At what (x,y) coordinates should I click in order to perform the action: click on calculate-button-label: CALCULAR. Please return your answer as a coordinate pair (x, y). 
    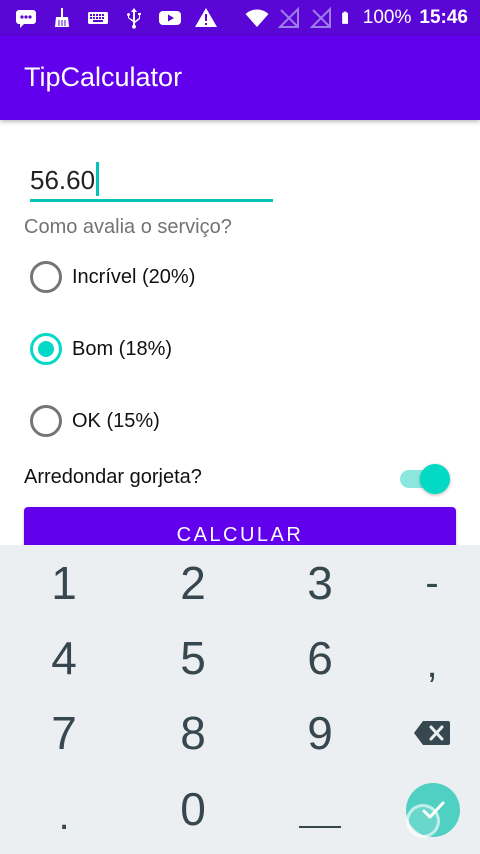
    Looking at the image, I should click on (240, 535).